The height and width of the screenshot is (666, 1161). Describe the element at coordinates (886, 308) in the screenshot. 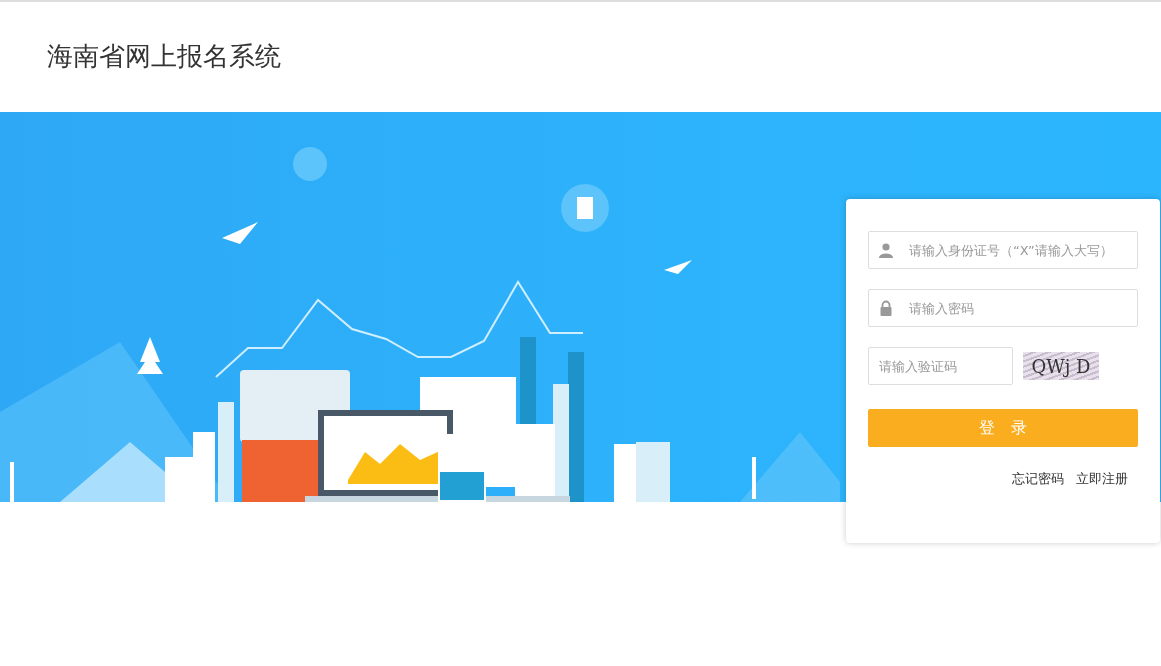

I see `lock-icon` at that location.